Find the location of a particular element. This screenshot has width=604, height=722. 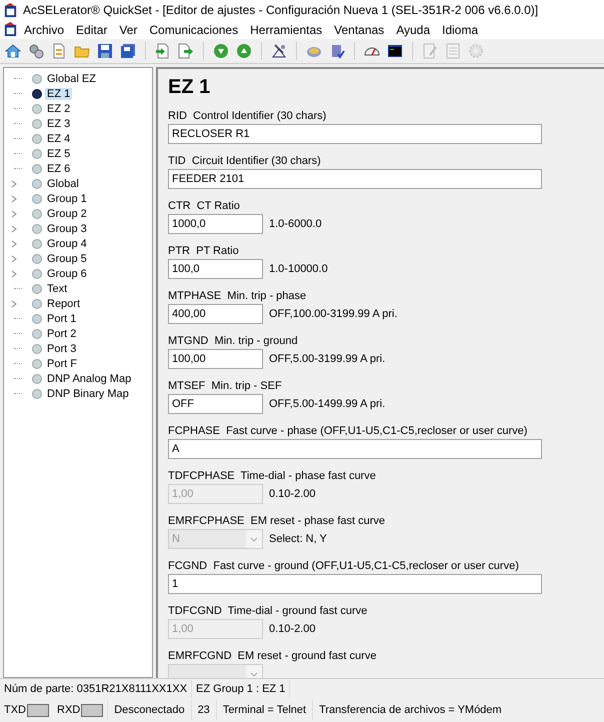

range-hint: OFF,5.00-3199.99 A pri. is located at coordinates (327, 359).